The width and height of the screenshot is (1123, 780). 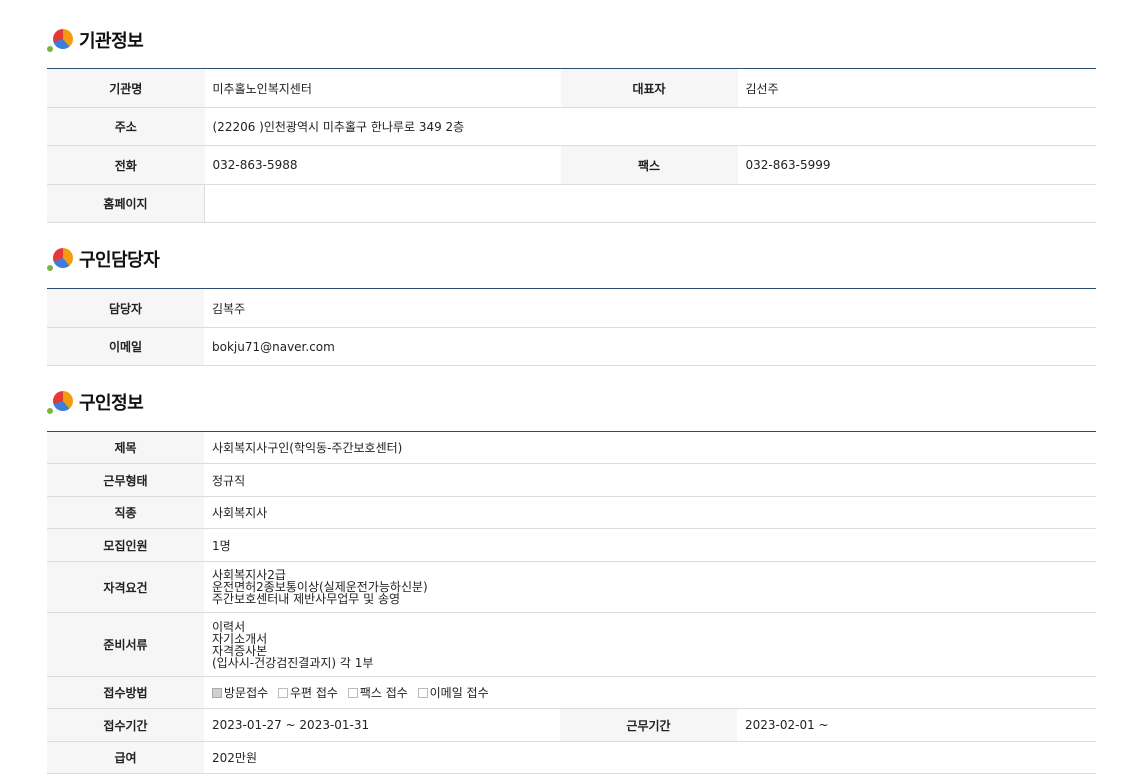 What do you see at coordinates (111, 41) in the screenshot?
I see `section-heading: 기관정보` at bounding box center [111, 41].